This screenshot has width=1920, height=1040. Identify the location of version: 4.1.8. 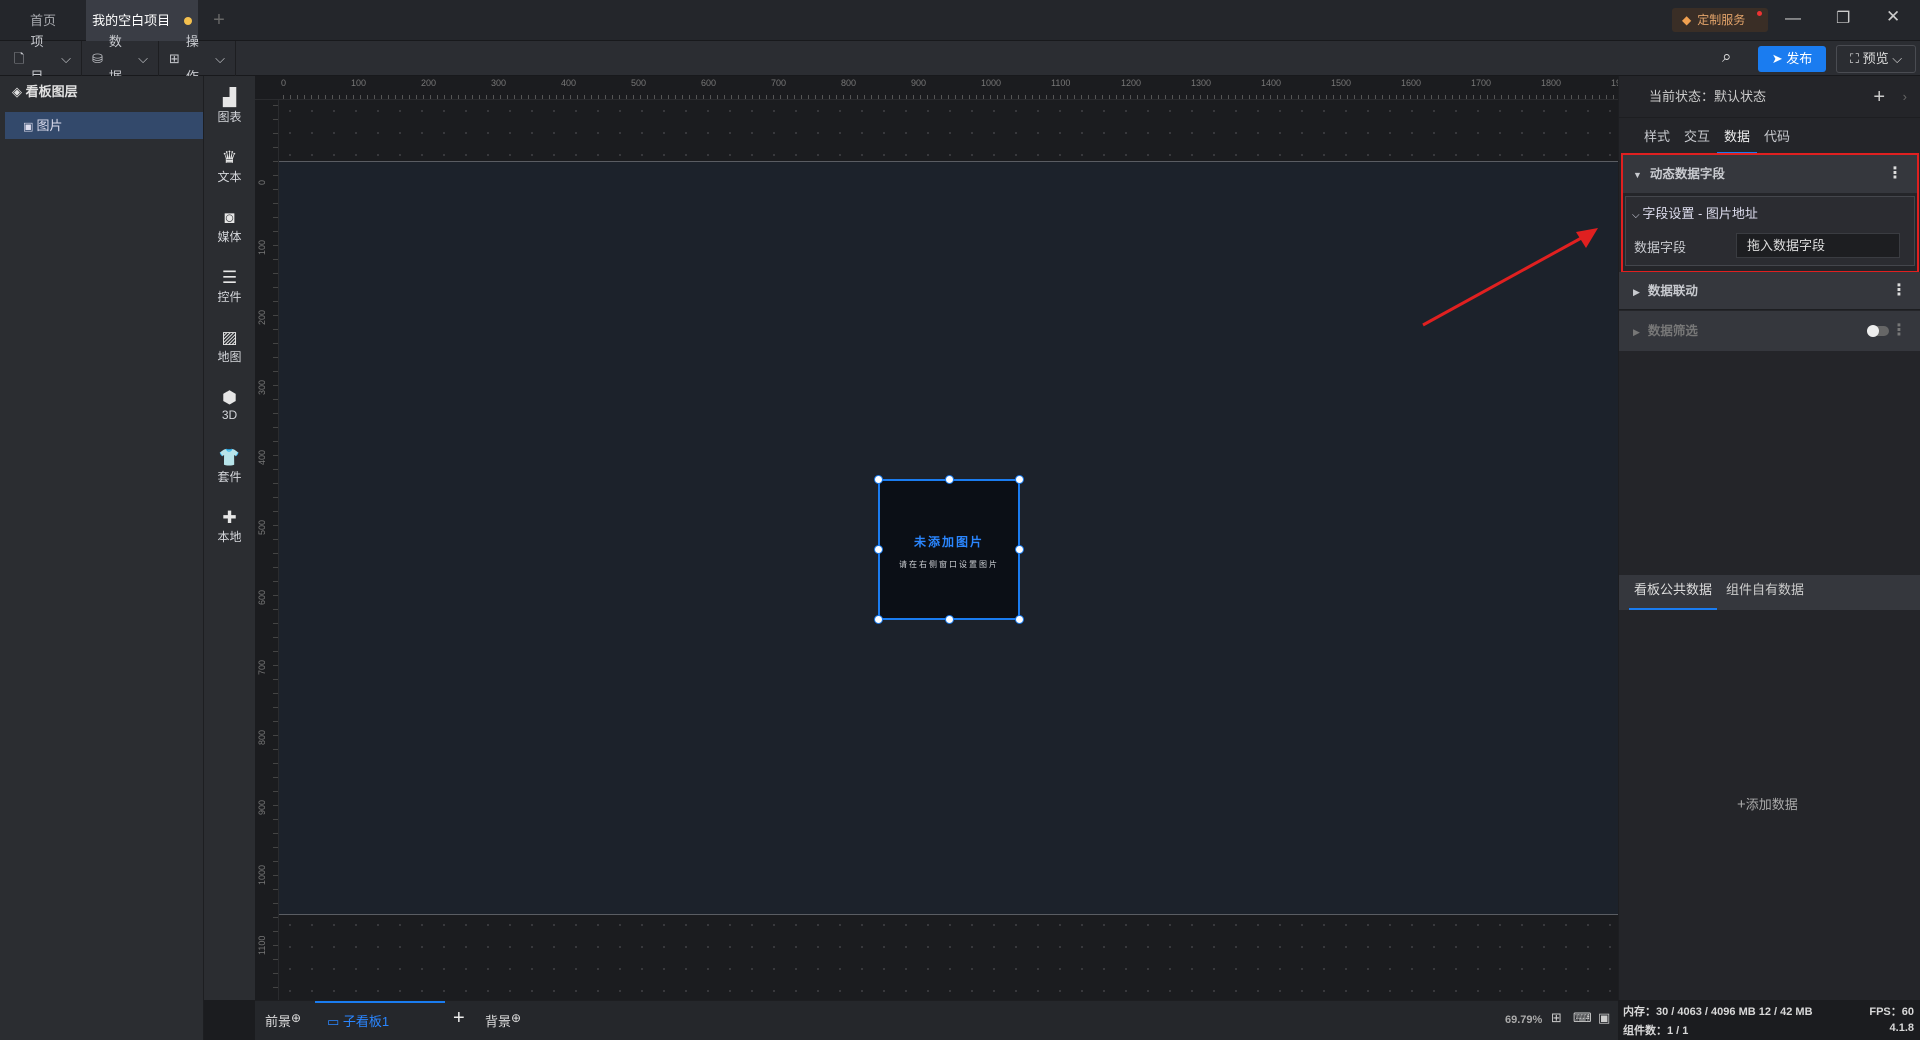
(1901, 1028).